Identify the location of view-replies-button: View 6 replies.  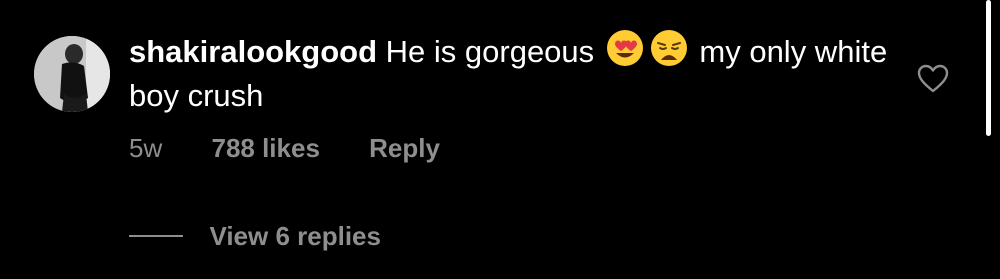
(255, 236).